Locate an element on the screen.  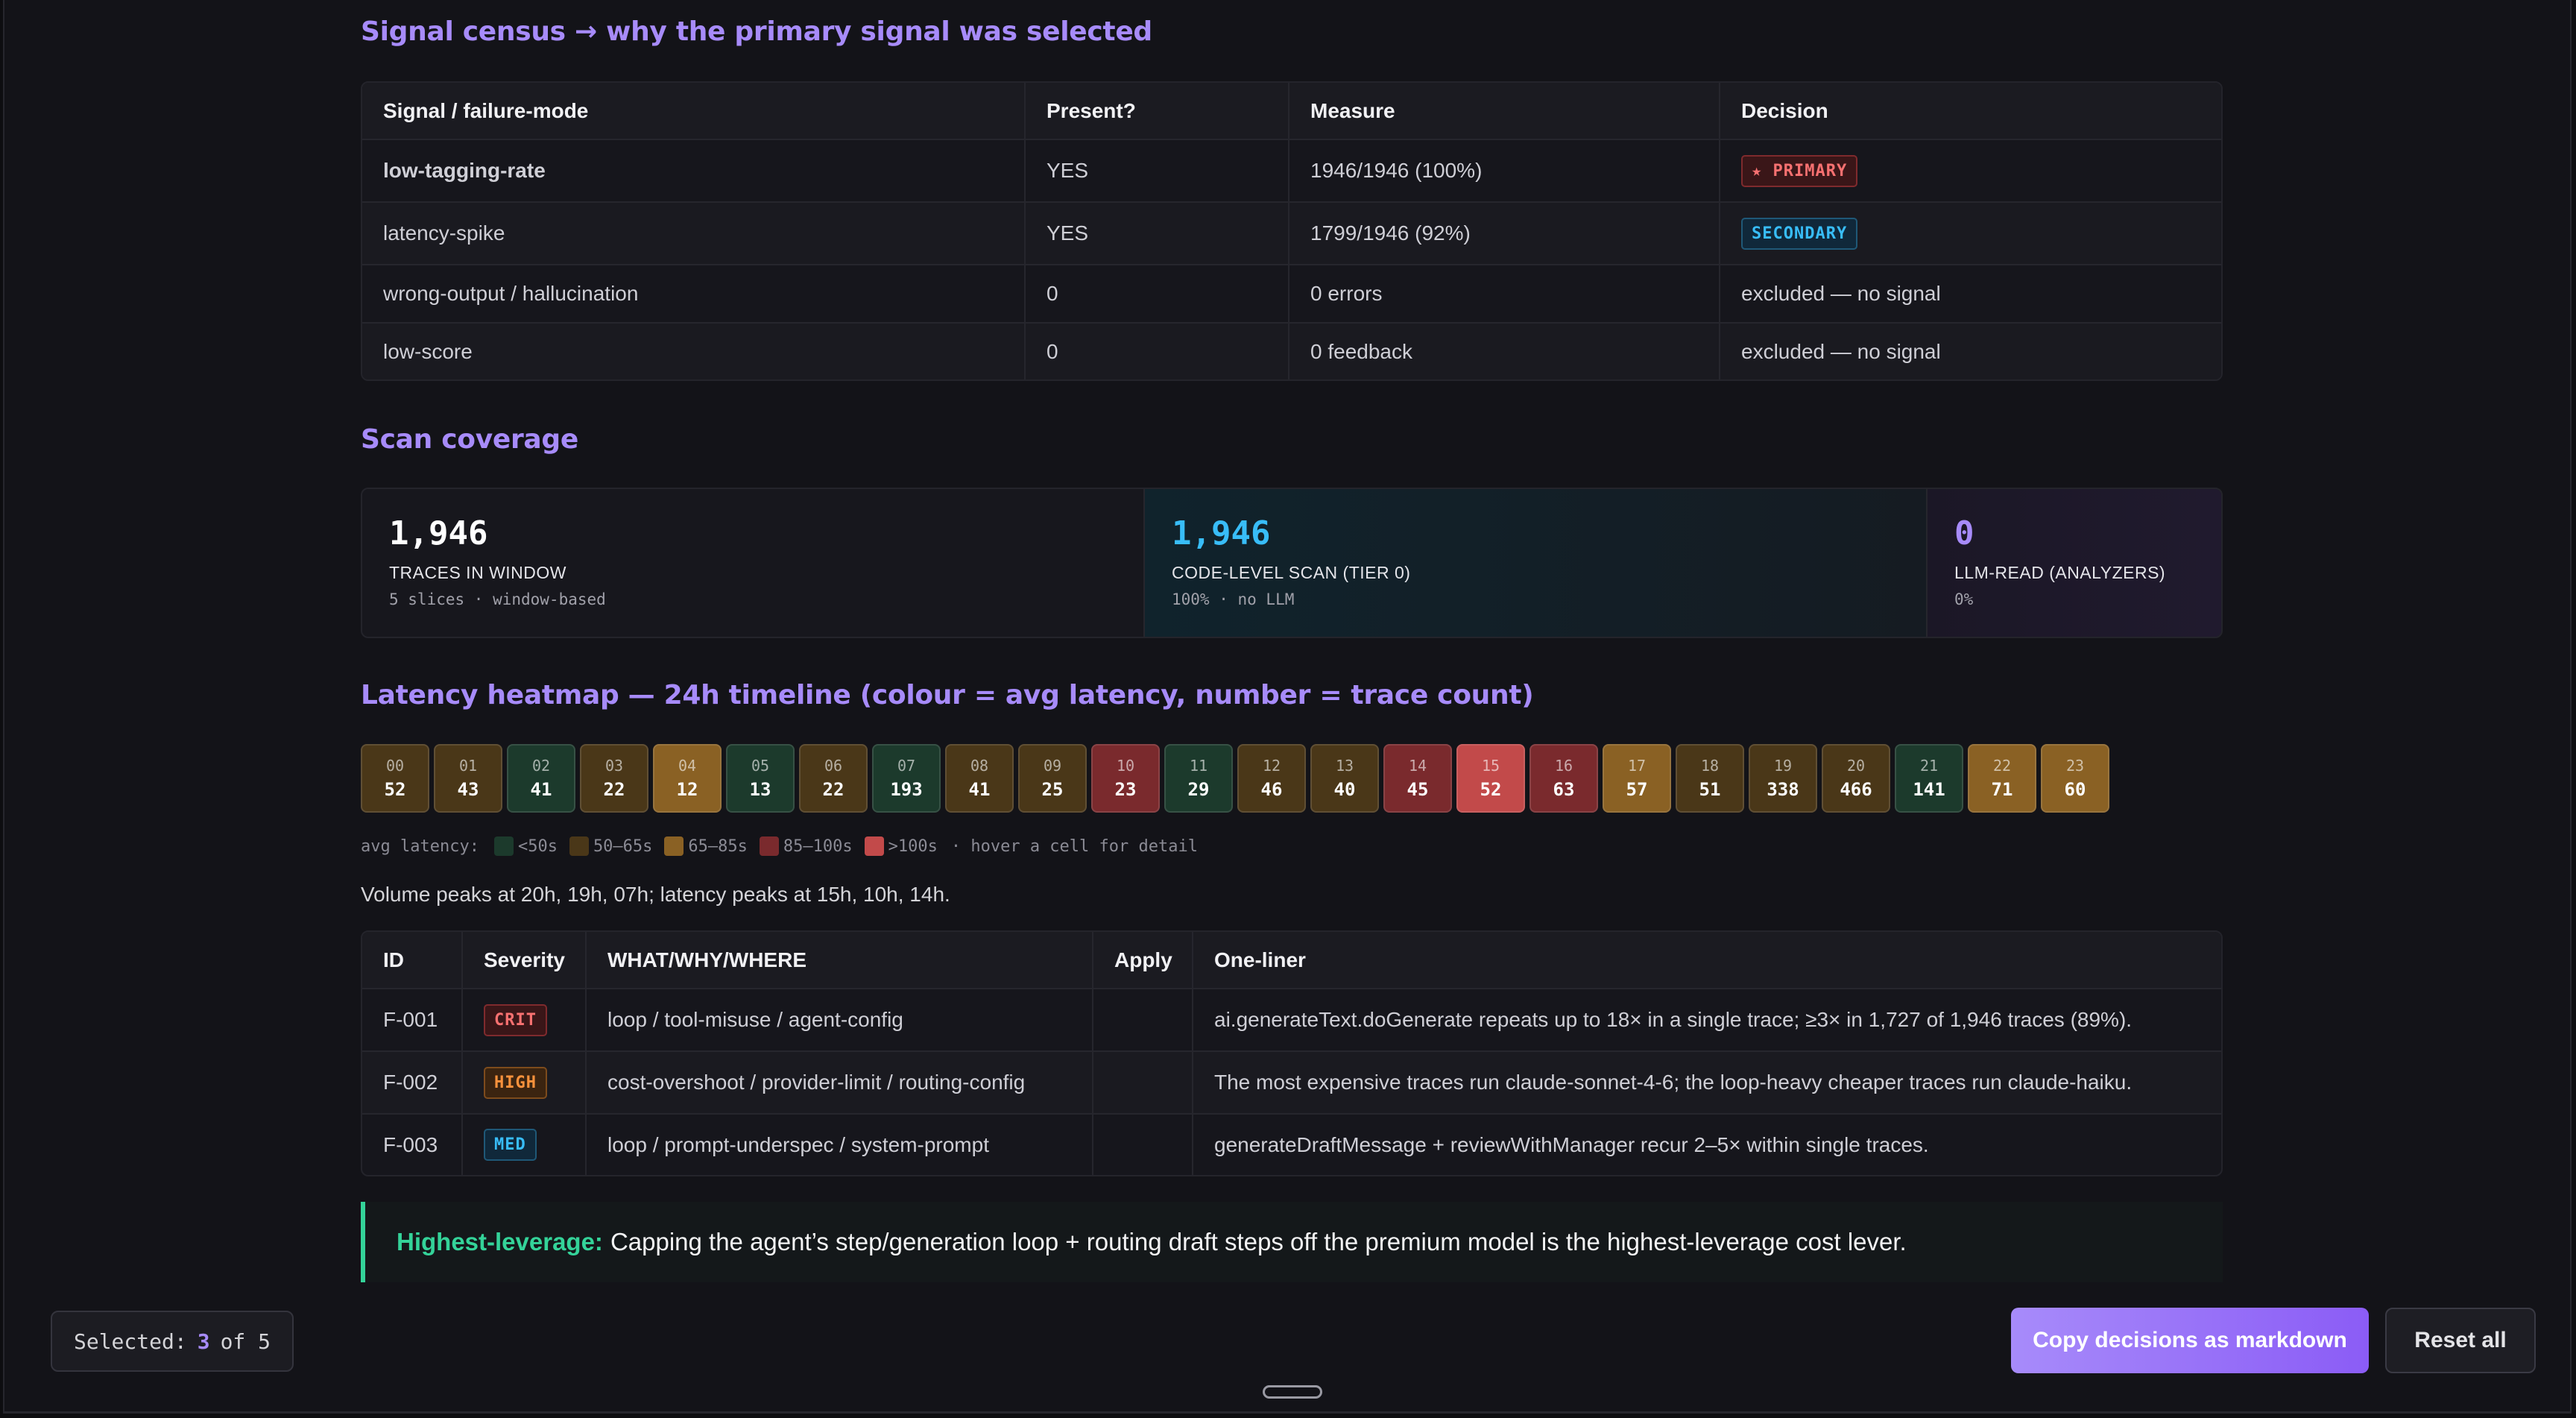
heatmap-cell: 08 41 is located at coordinates (980, 778).